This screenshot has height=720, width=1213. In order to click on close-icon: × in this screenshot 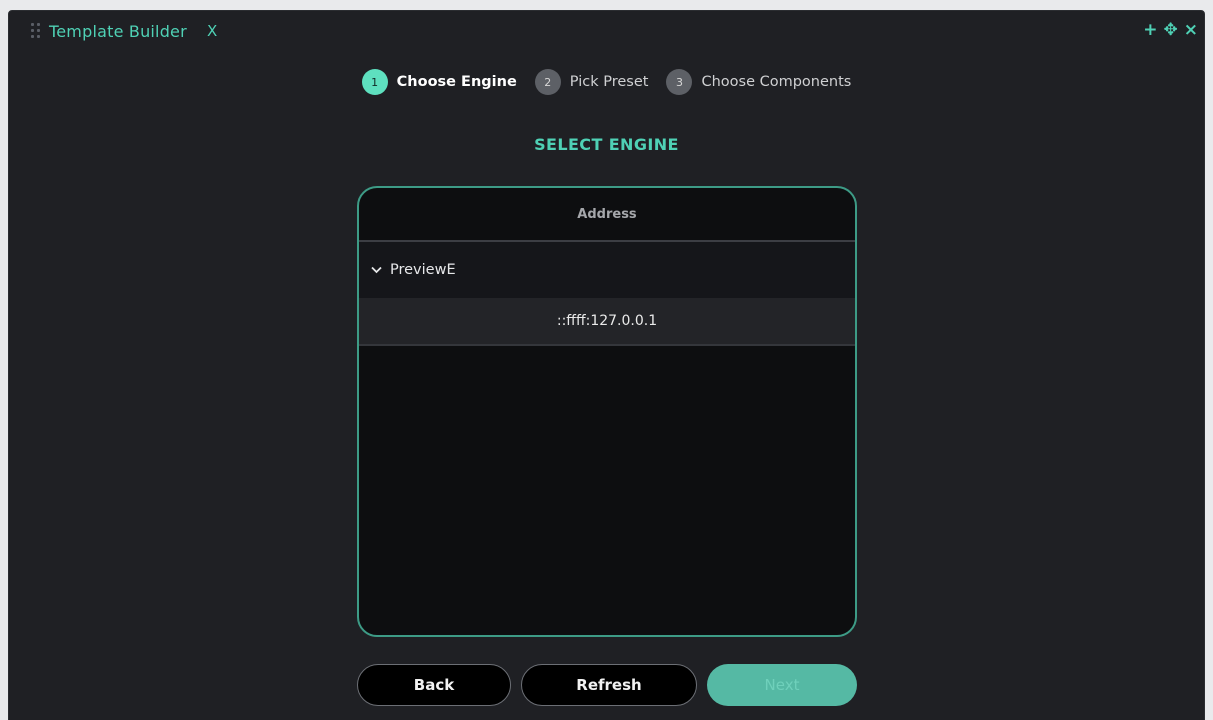, I will do `click(1191, 30)`.